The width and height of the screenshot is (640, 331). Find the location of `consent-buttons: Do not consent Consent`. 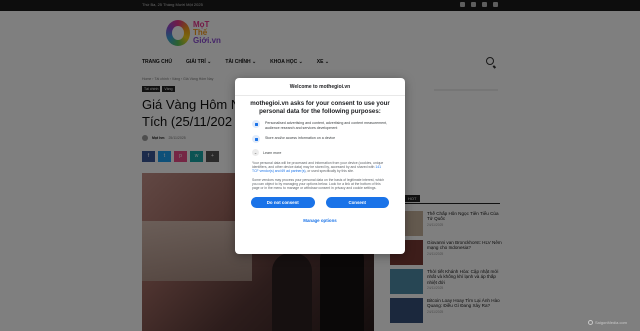

consent-buttons: Do not consent Consent is located at coordinates (320, 202).